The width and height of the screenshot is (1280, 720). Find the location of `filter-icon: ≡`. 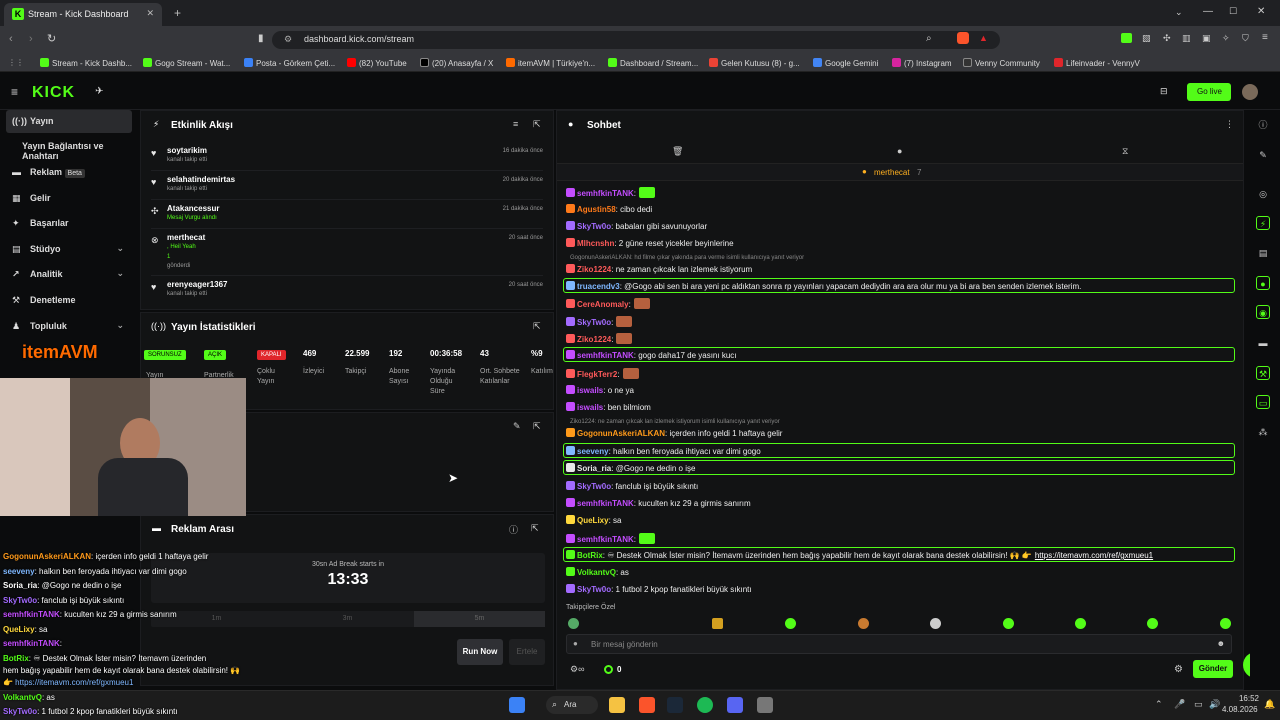

filter-icon: ≡ is located at coordinates (515, 124).